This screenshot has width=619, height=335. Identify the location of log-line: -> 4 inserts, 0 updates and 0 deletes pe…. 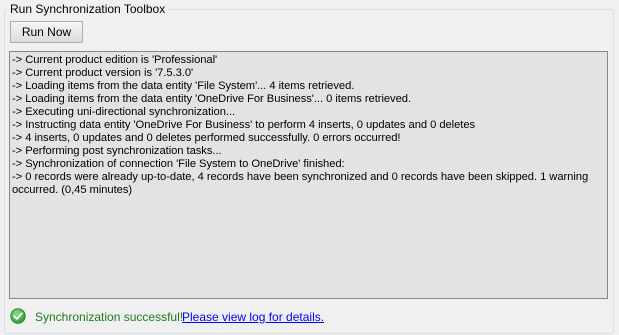
(206, 138).